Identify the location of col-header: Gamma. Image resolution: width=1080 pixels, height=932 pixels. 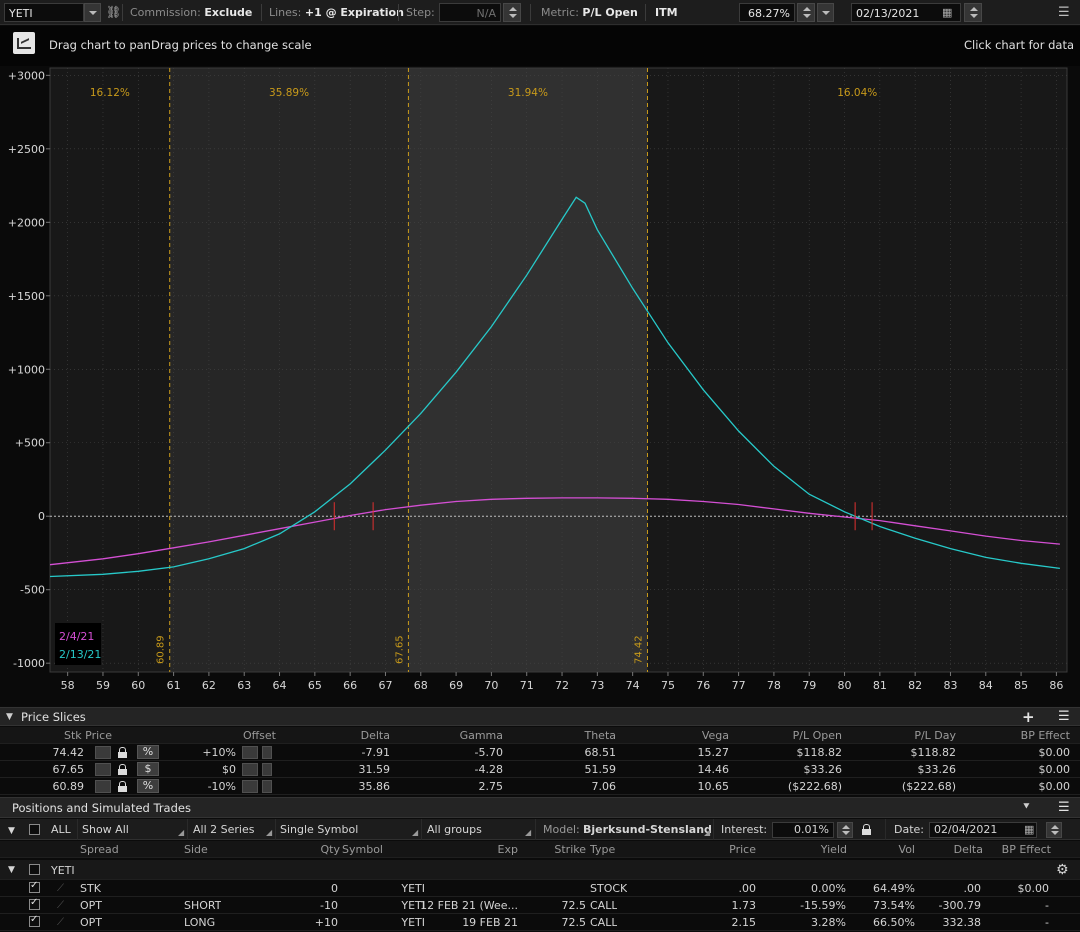
(481, 735).